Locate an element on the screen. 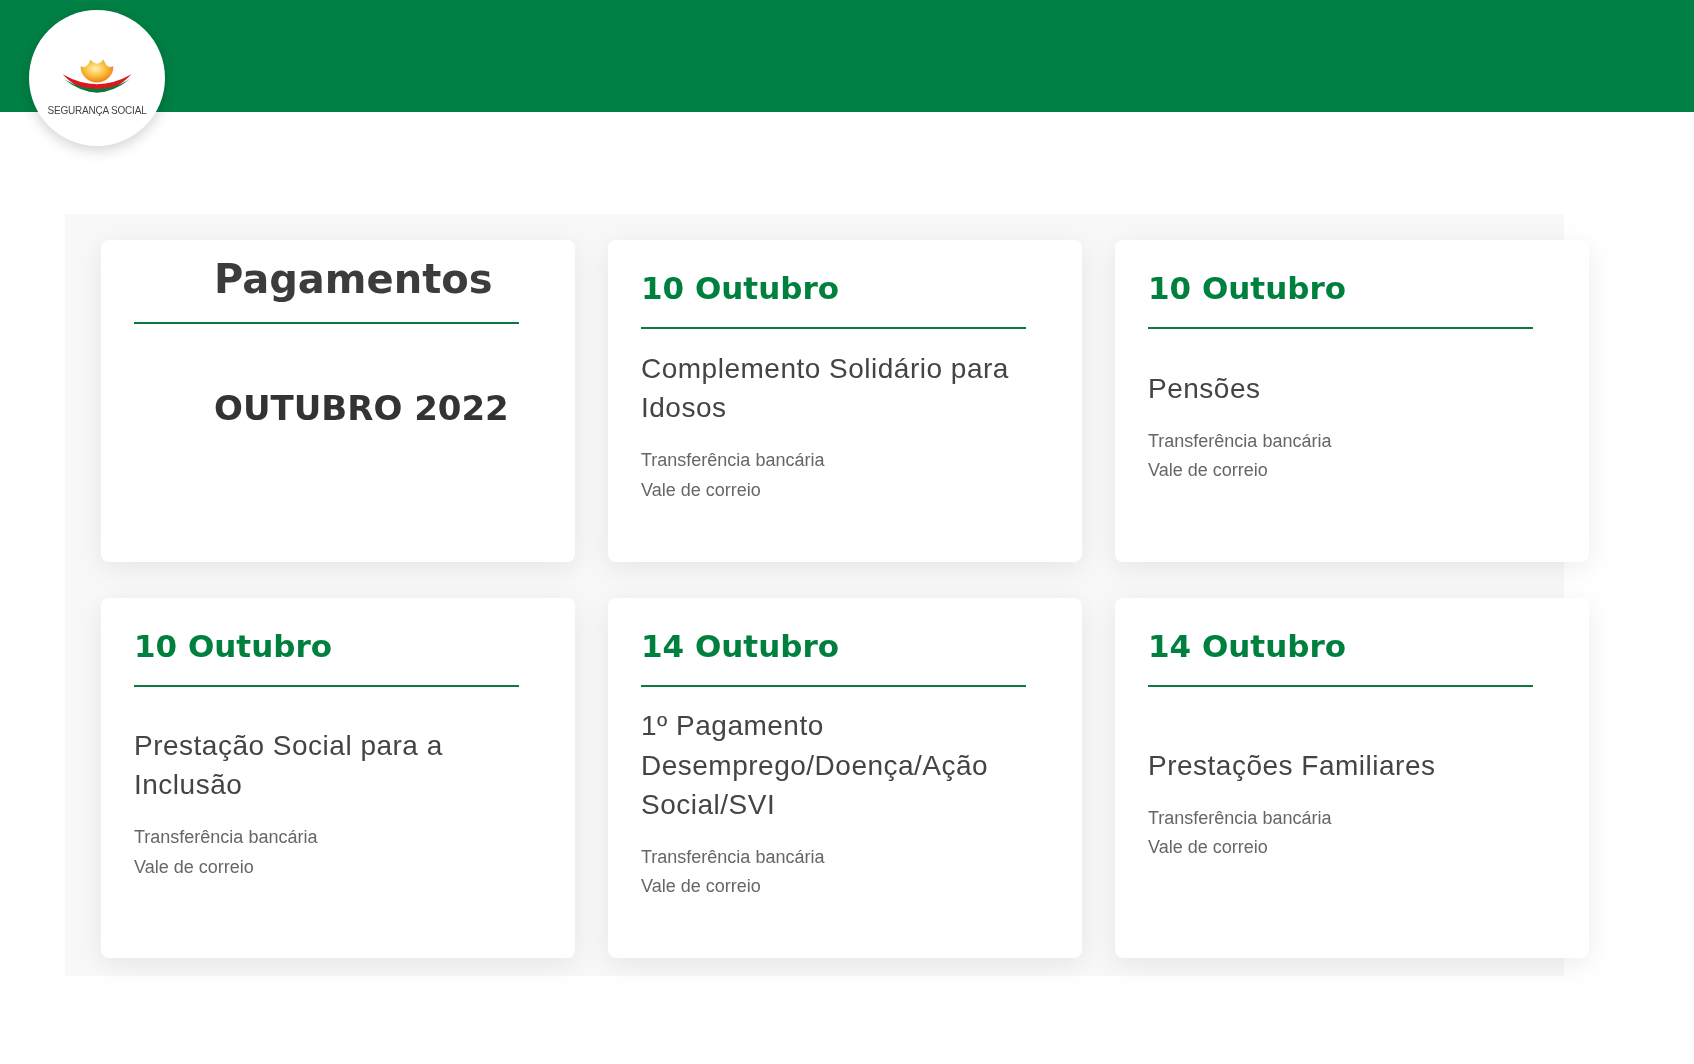 This screenshot has width=1694, height=1064. benefit-title: Prestação Social para a Inclusão is located at coordinates (289, 766).